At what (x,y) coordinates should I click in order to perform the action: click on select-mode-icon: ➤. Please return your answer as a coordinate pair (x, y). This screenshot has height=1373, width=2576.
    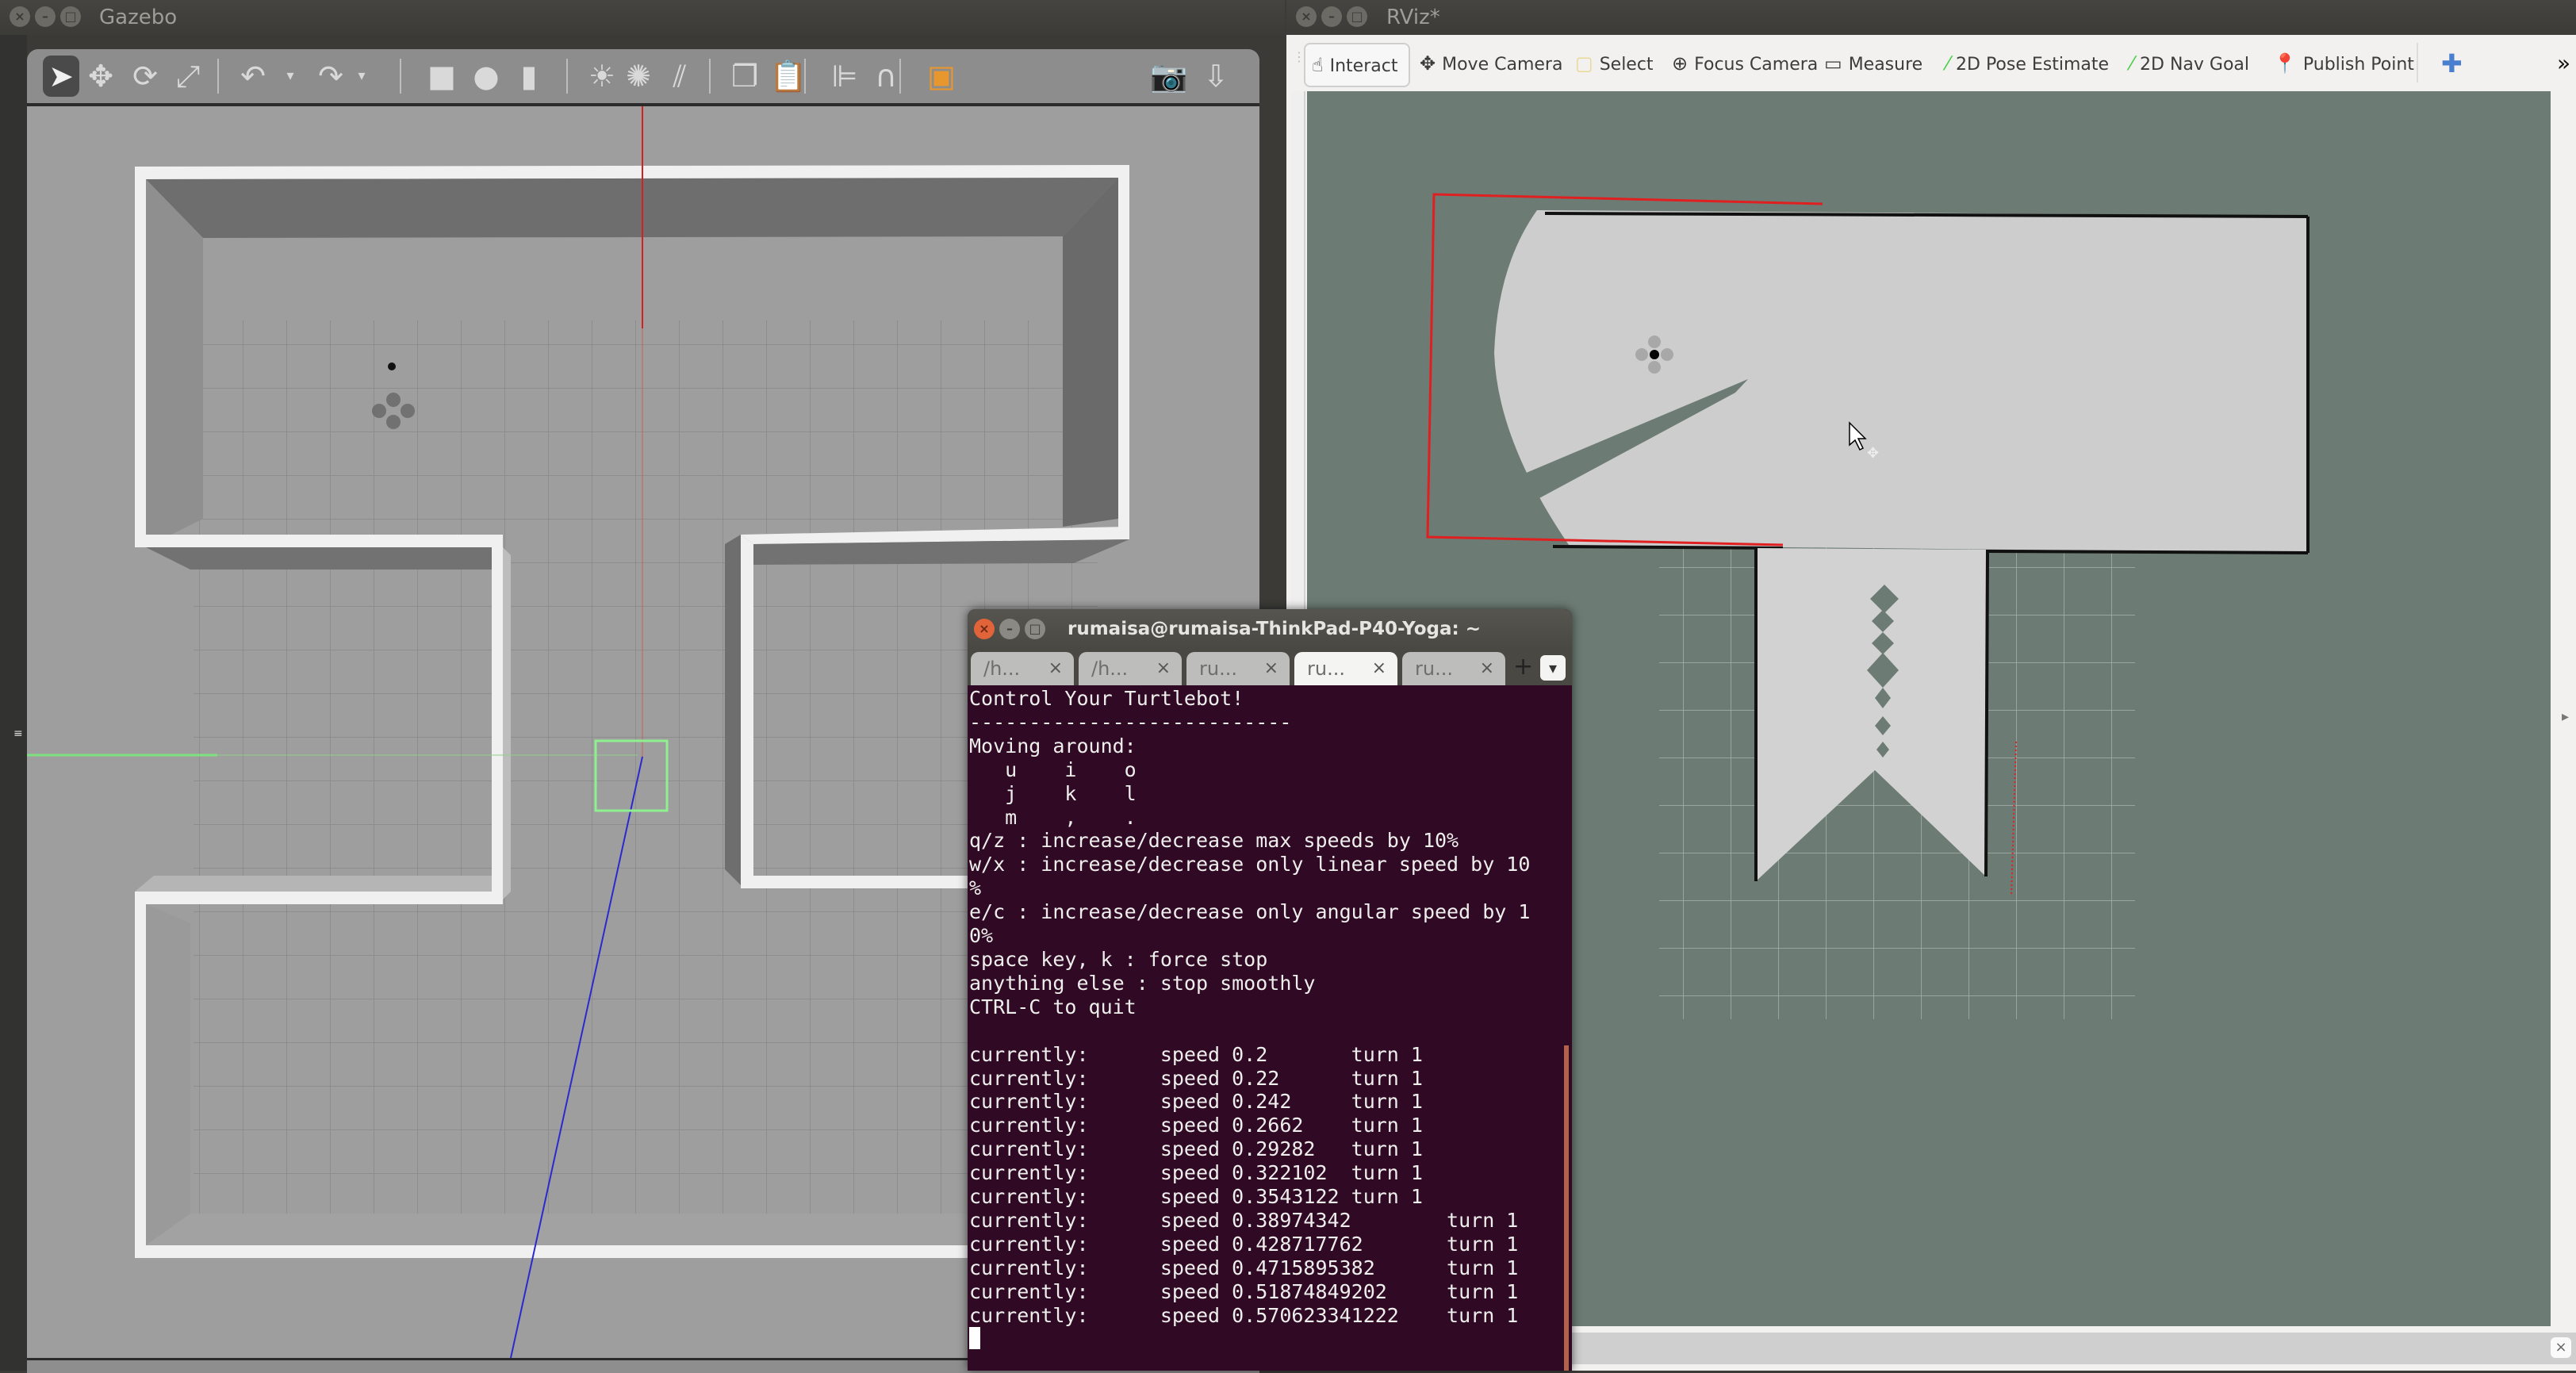
    Looking at the image, I should click on (61, 76).